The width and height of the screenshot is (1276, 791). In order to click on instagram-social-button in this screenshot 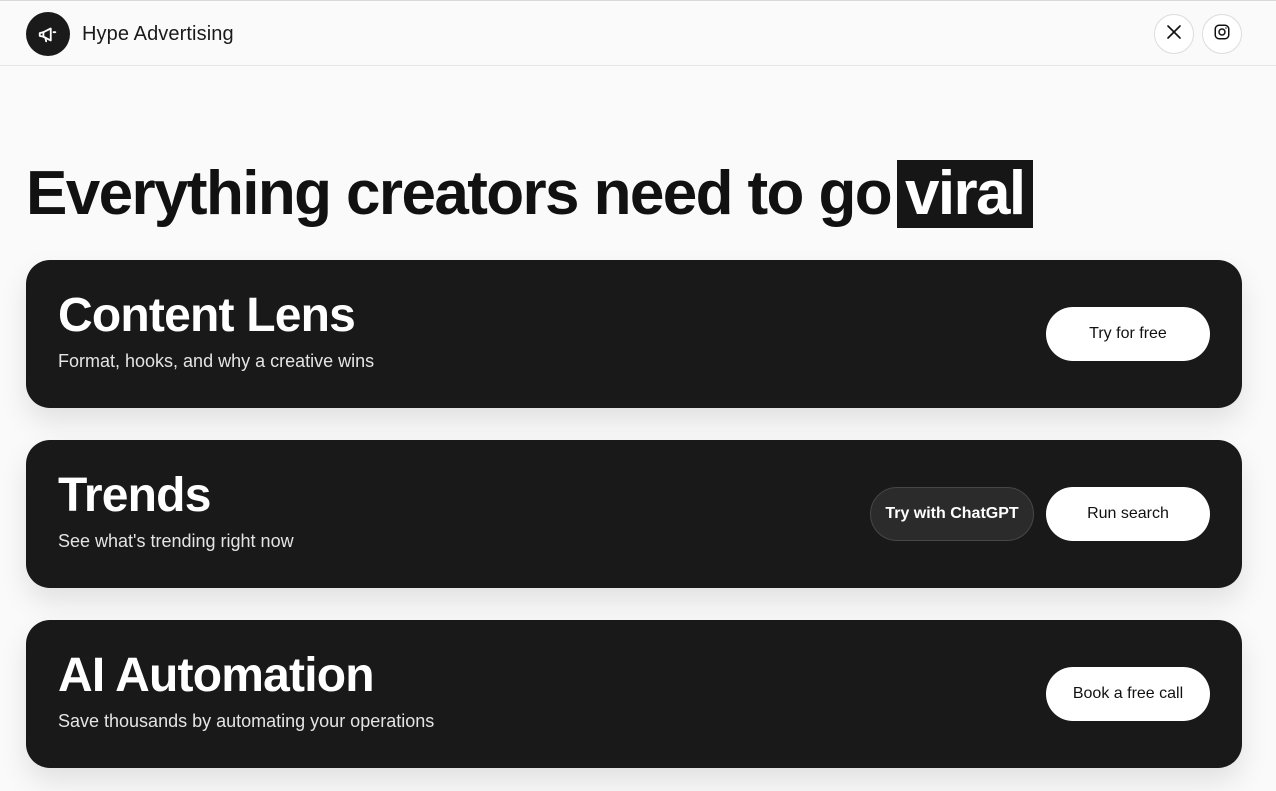, I will do `click(1222, 34)`.